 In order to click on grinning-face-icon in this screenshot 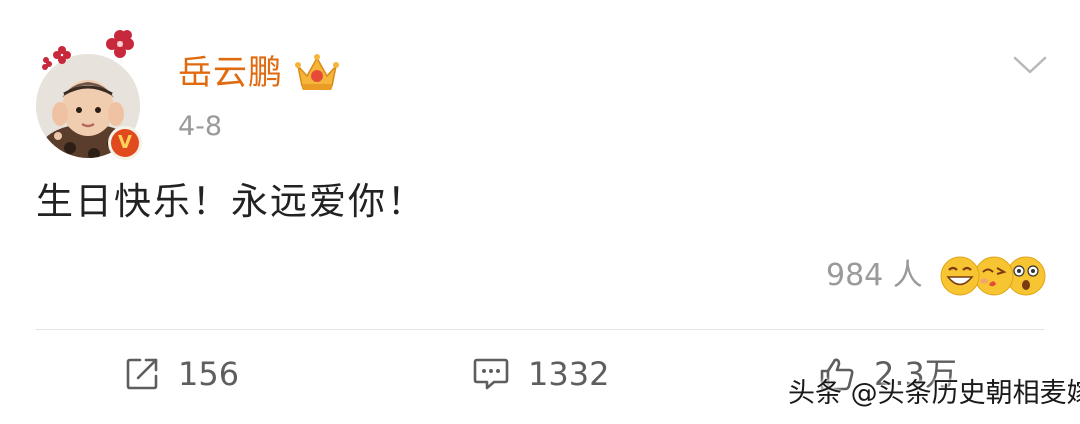, I will do `click(960, 276)`.